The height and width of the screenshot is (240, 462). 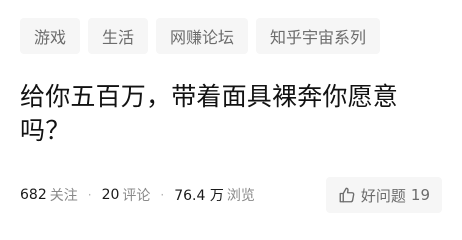 I want to click on views-count: 76.4 万, so click(x=199, y=196).